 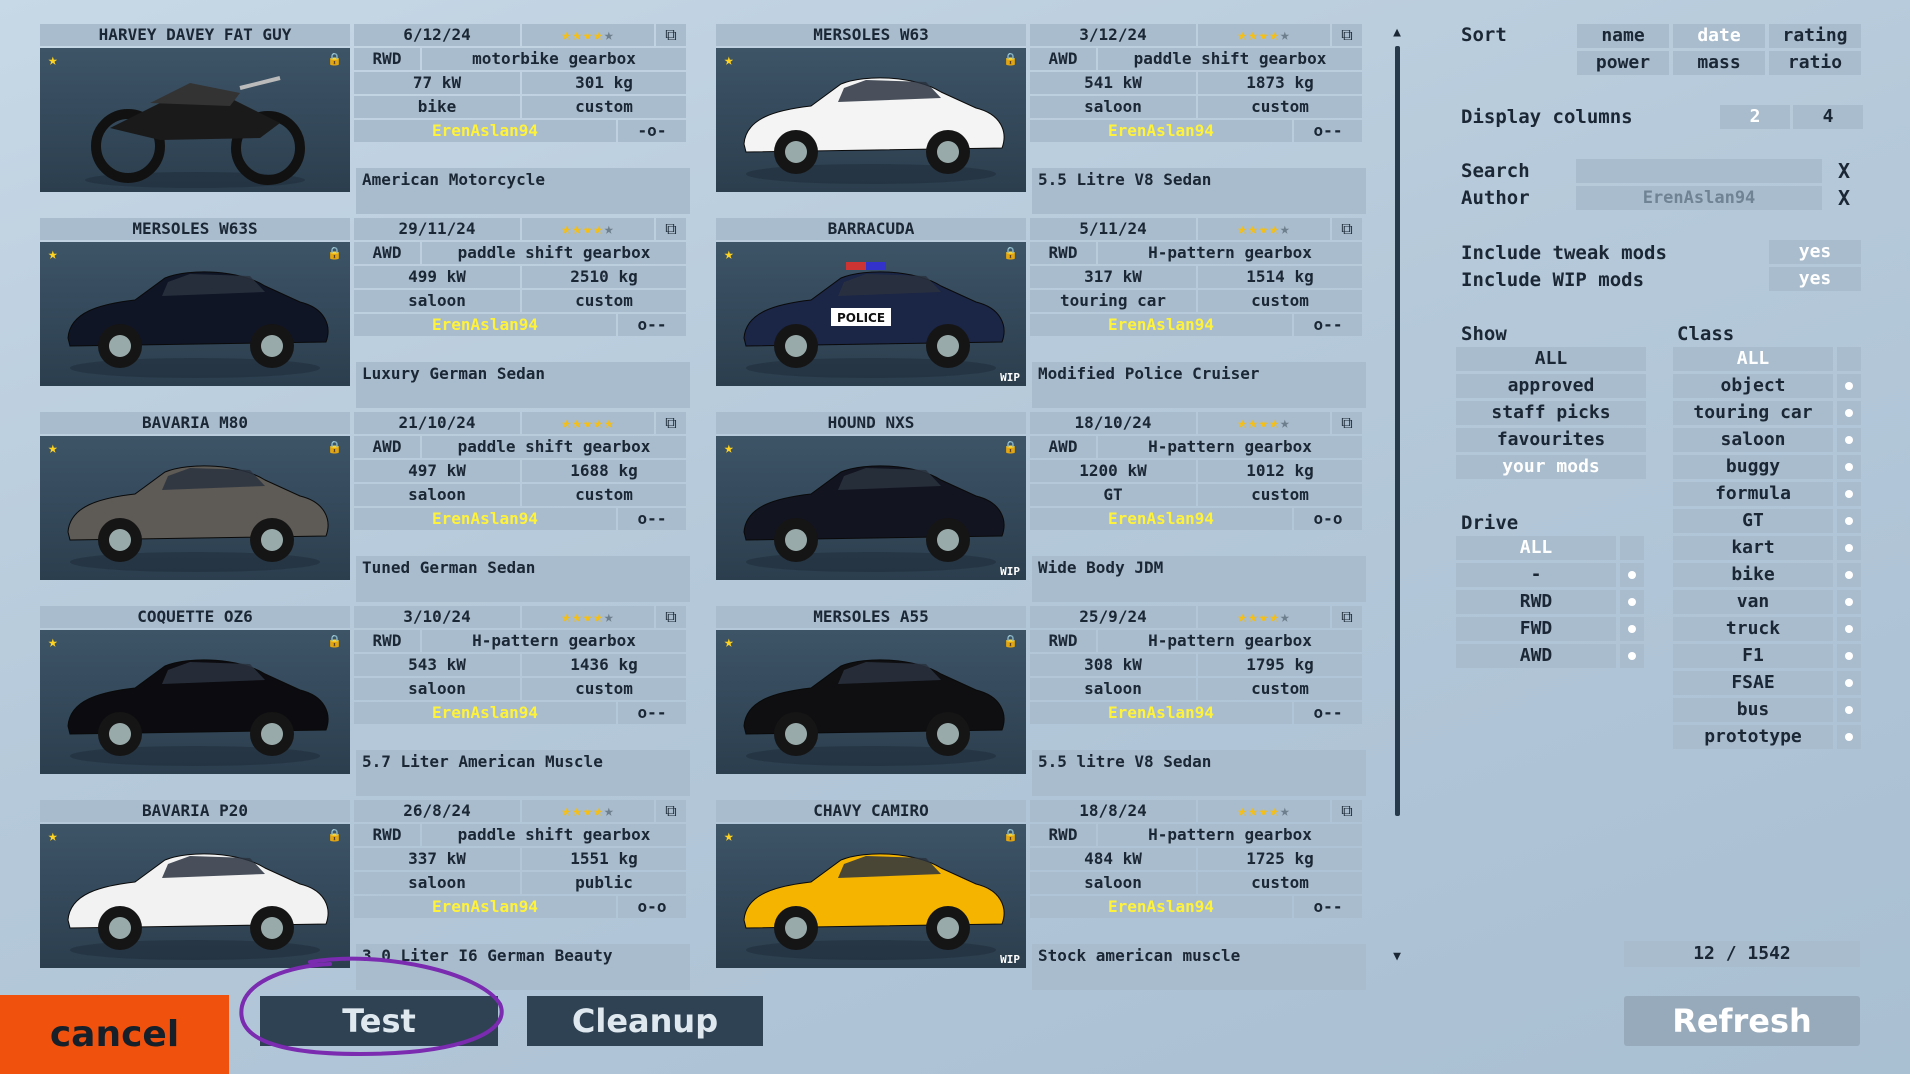 What do you see at coordinates (1753, 413) in the screenshot?
I see `class-option-touring-car: touring car` at bounding box center [1753, 413].